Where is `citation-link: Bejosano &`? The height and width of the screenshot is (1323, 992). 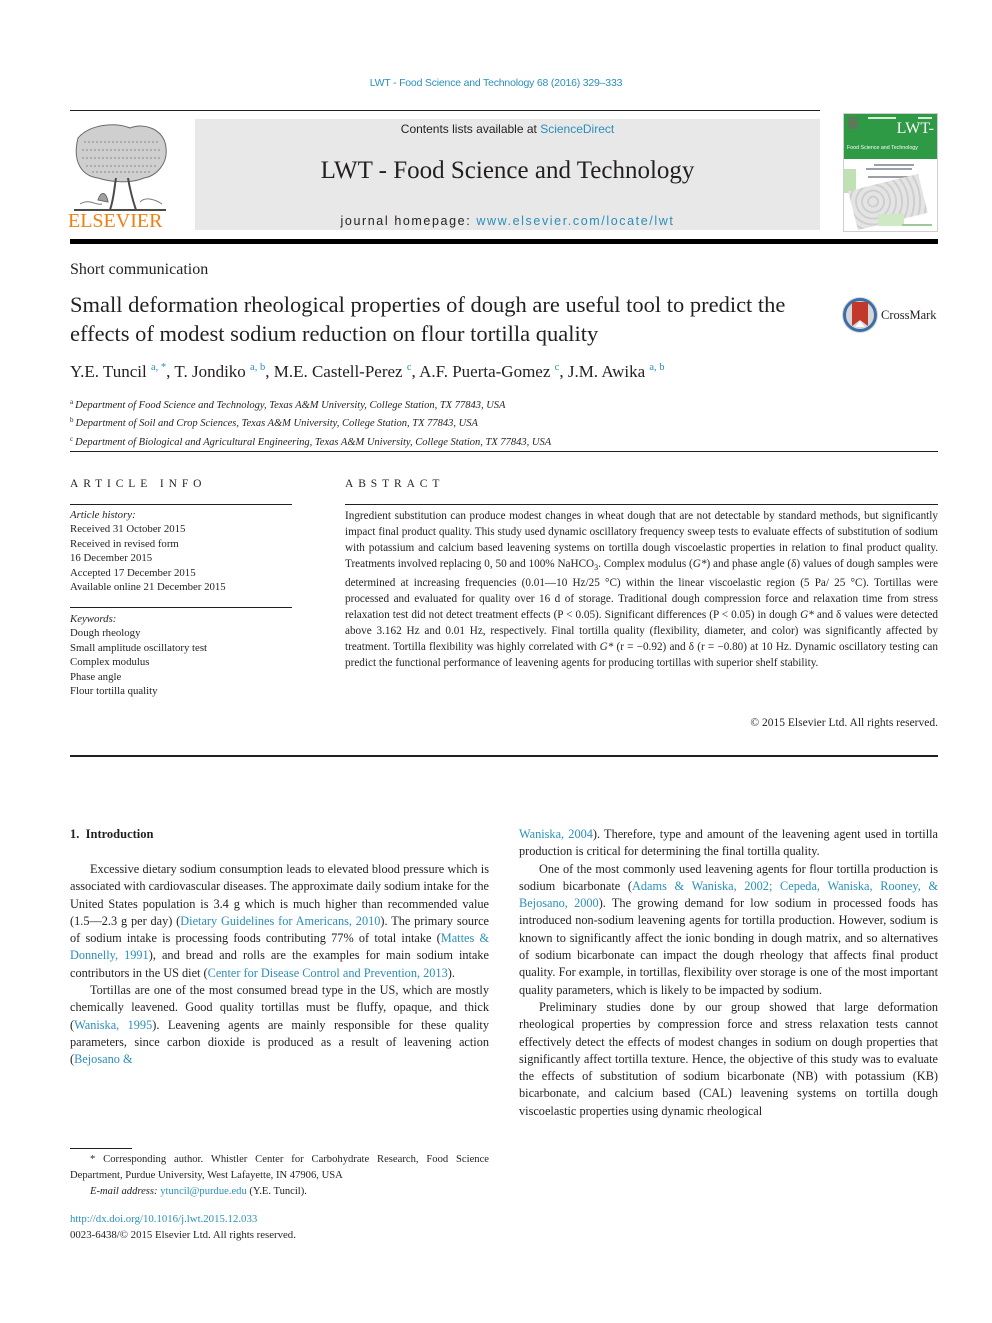
citation-link: Bejosano & is located at coordinates (103, 1059).